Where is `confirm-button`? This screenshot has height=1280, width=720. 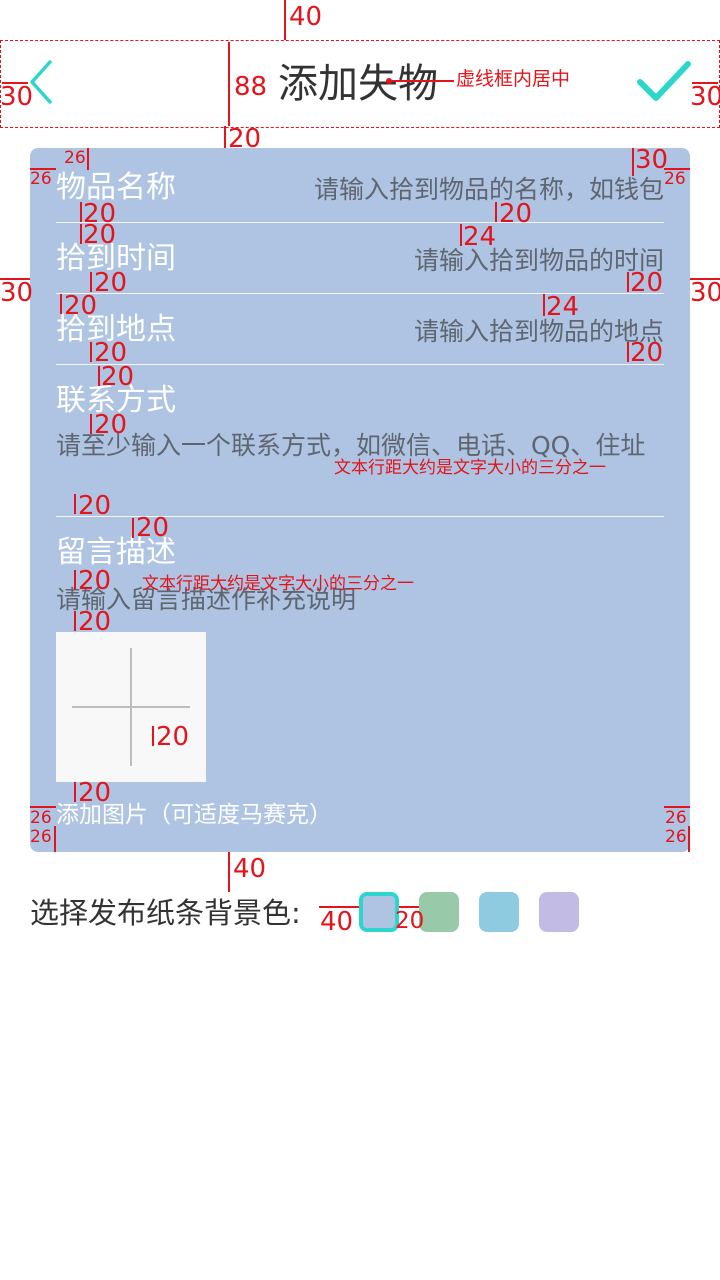 confirm-button is located at coordinates (664, 82).